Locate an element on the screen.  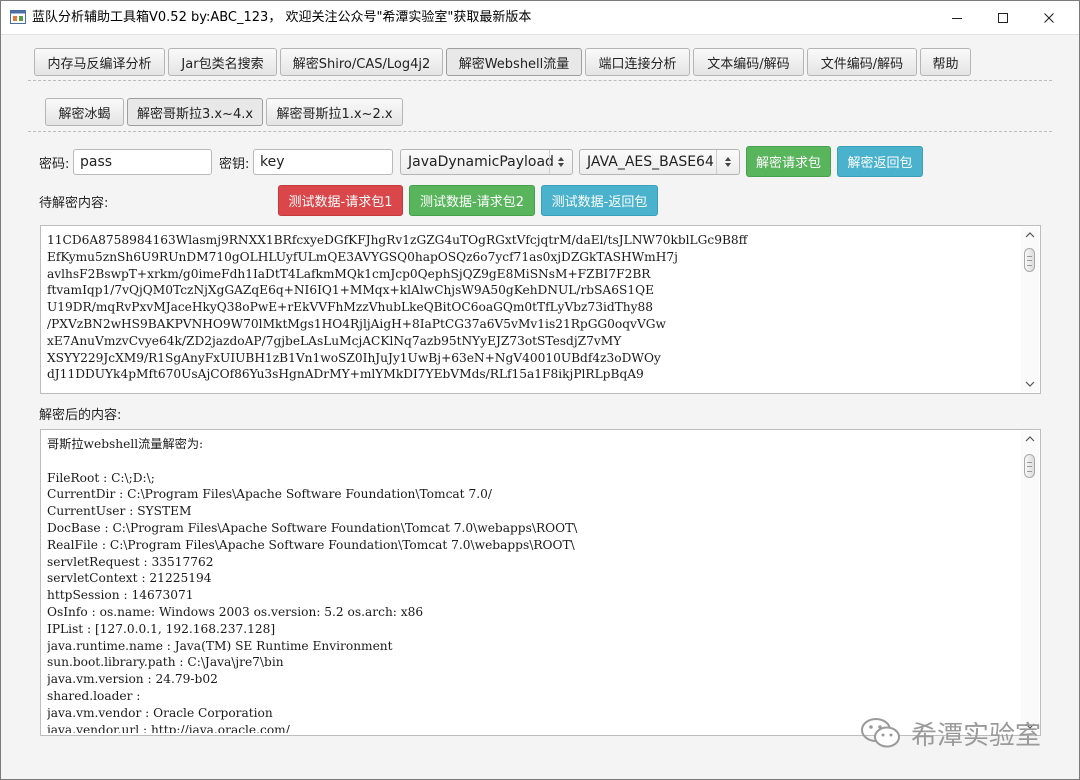
output-scrollbar is located at coordinates (1030, 582).